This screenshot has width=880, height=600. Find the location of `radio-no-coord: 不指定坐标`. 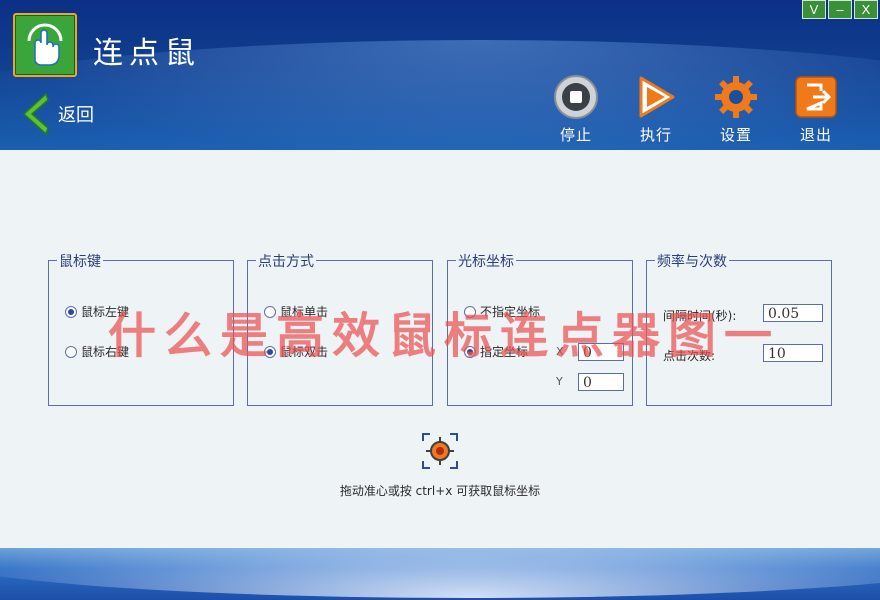

radio-no-coord: 不指定坐标 is located at coordinates (502, 311).